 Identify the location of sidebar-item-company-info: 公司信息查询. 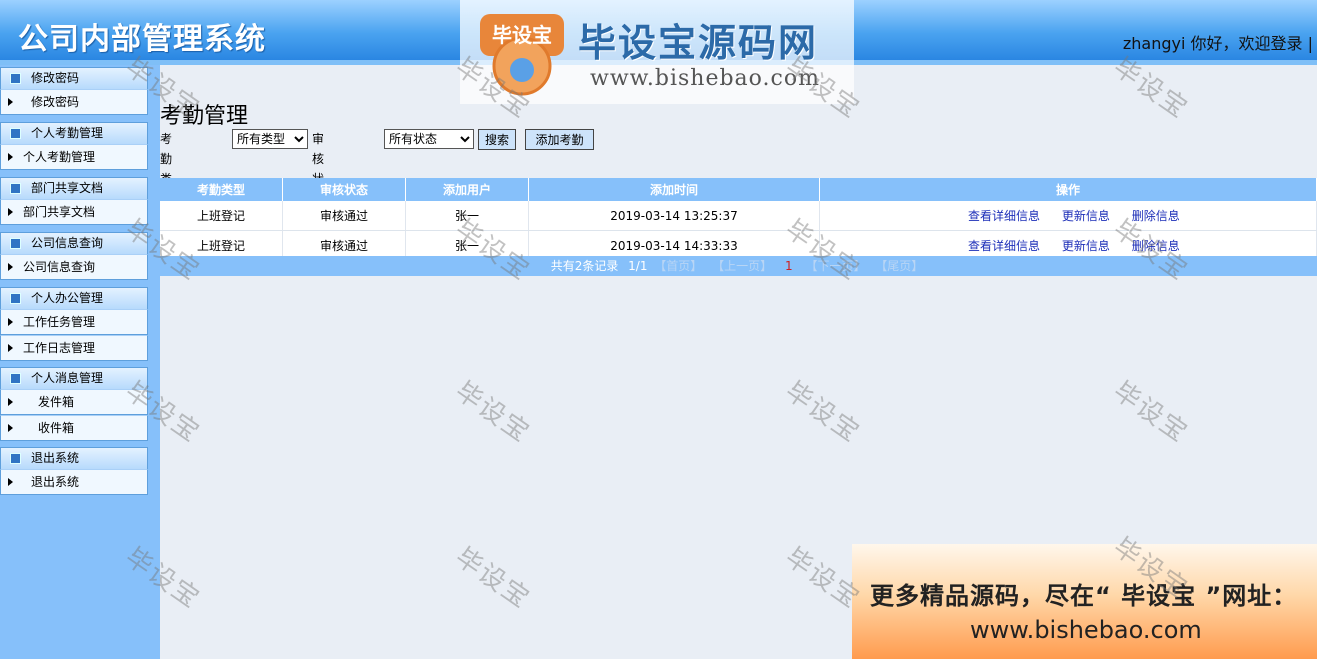
(74, 267).